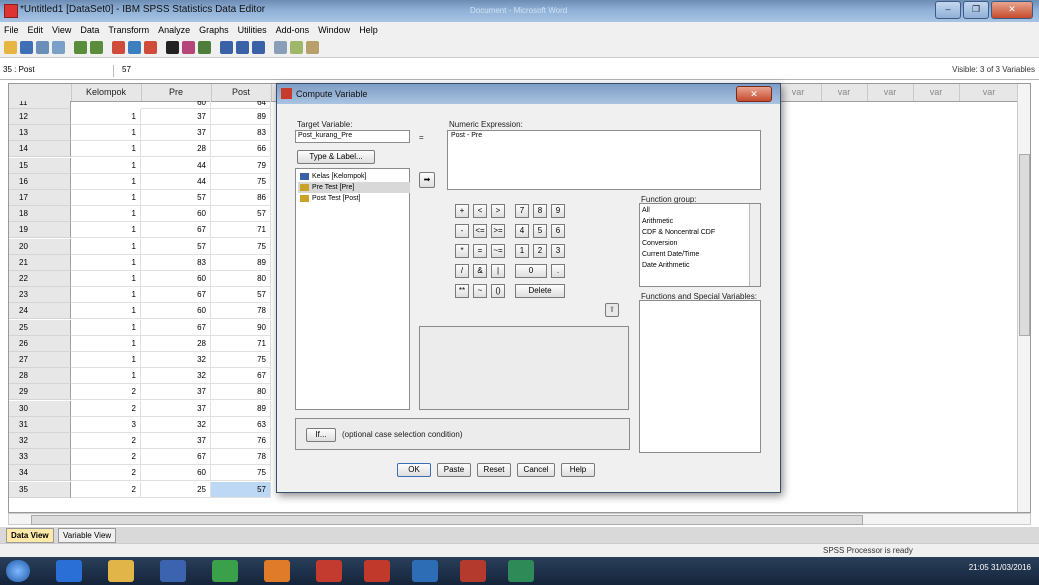 The height and width of the screenshot is (585, 1039). Describe the element at coordinates (1012, 10) in the screenshot. I see `close-button: ✕` at that location.